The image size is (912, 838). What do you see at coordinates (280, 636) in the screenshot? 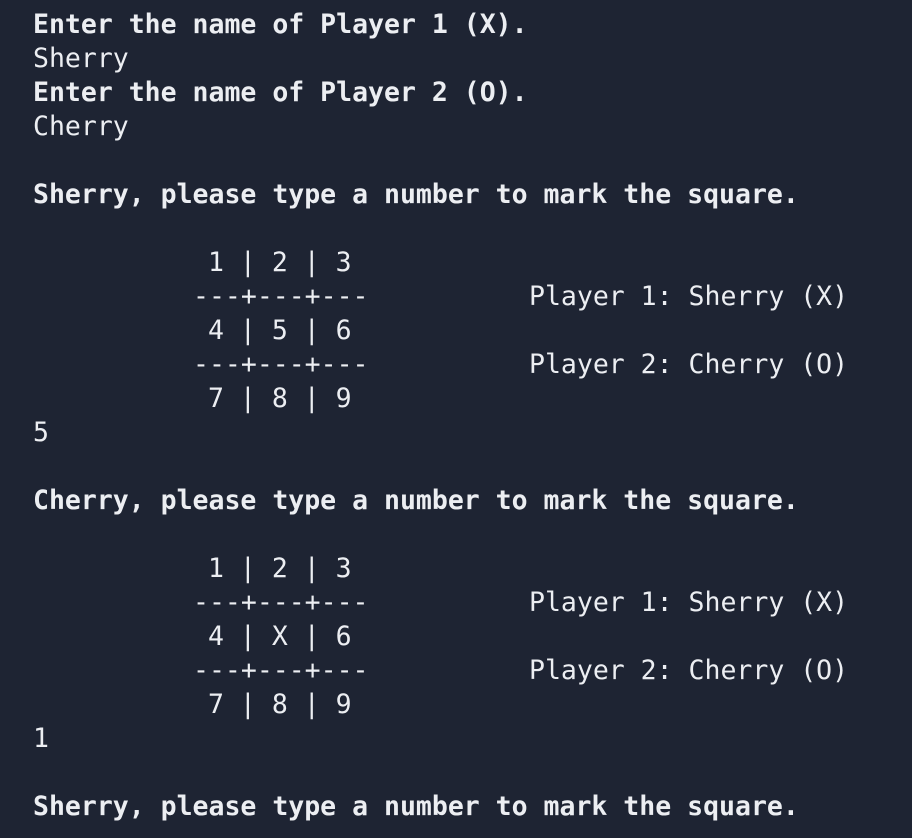
I see `board-row: 4 | X | 6` at bounding box center [280, 636].